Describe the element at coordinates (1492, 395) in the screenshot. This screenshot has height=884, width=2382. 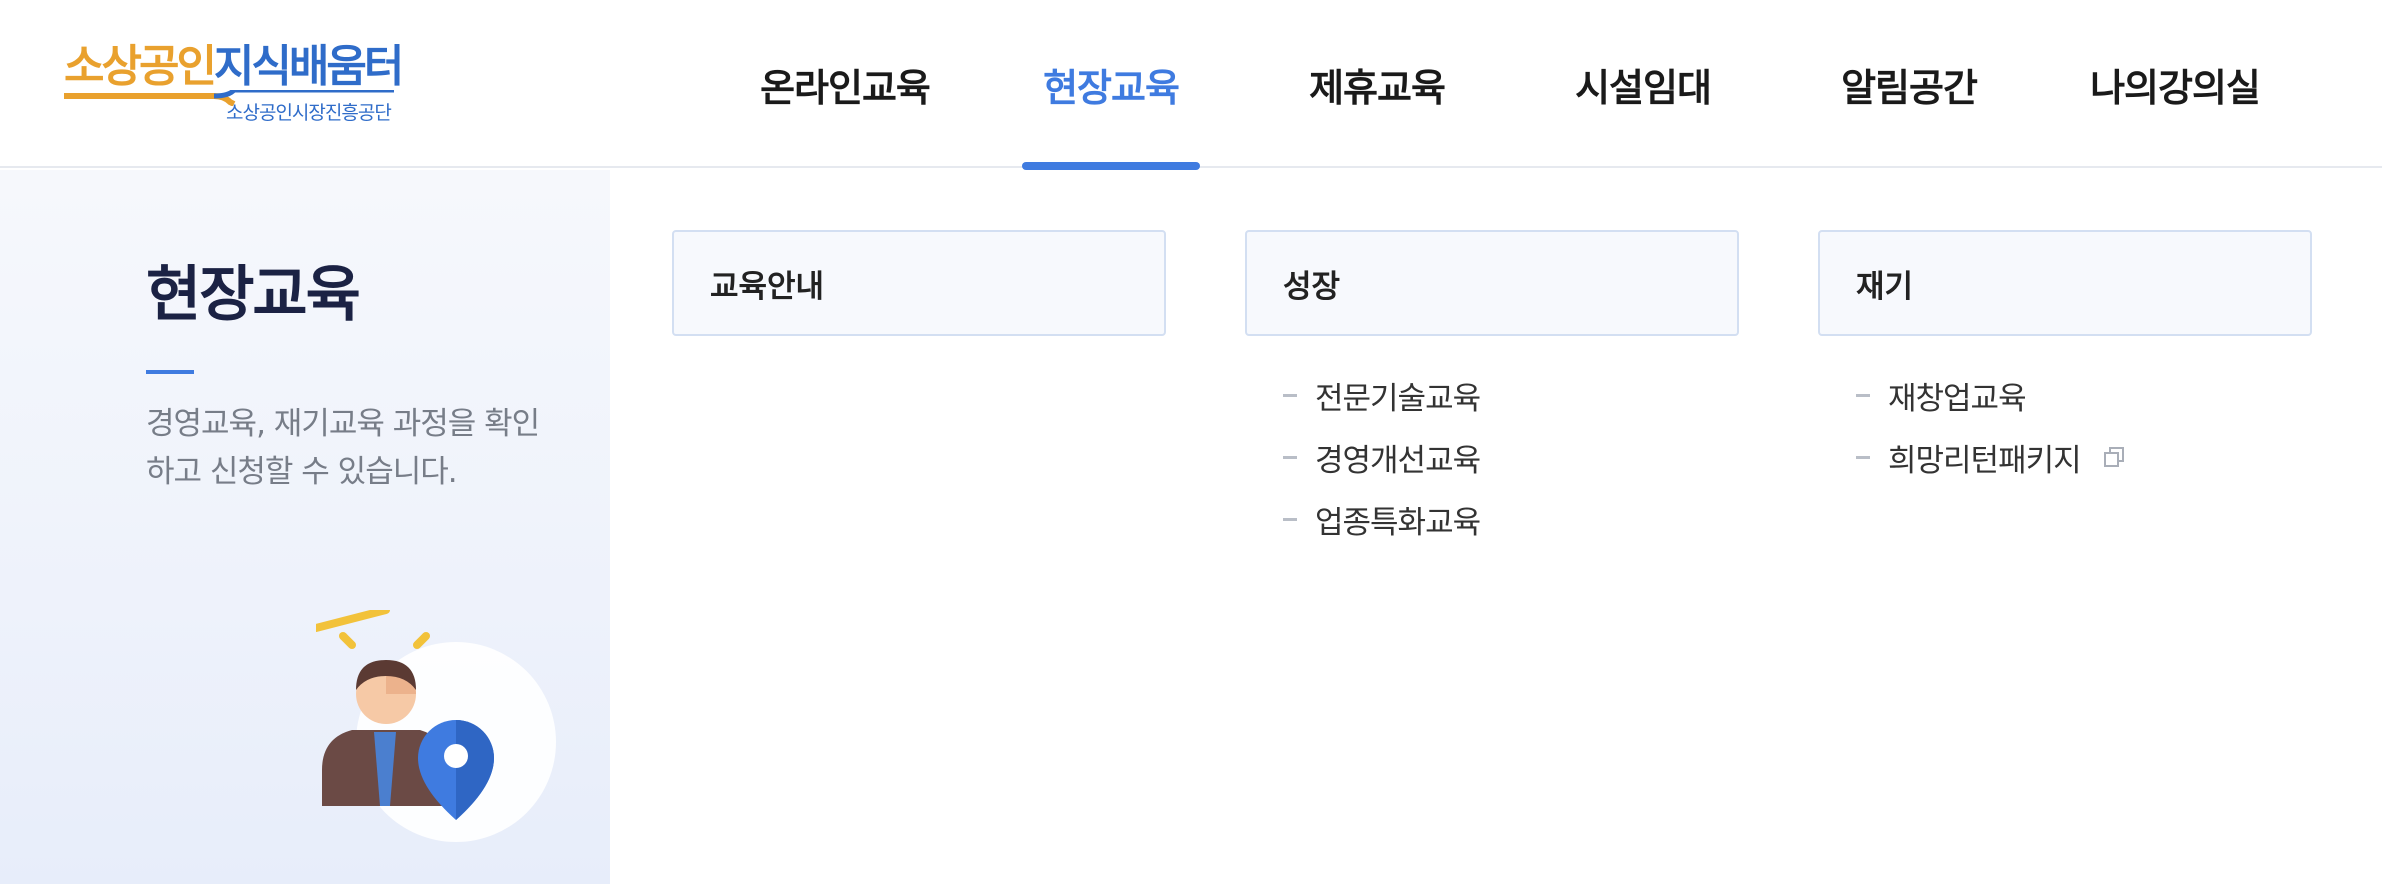
I see `submenu-item-technical-education: 전문기술교육` at that location.